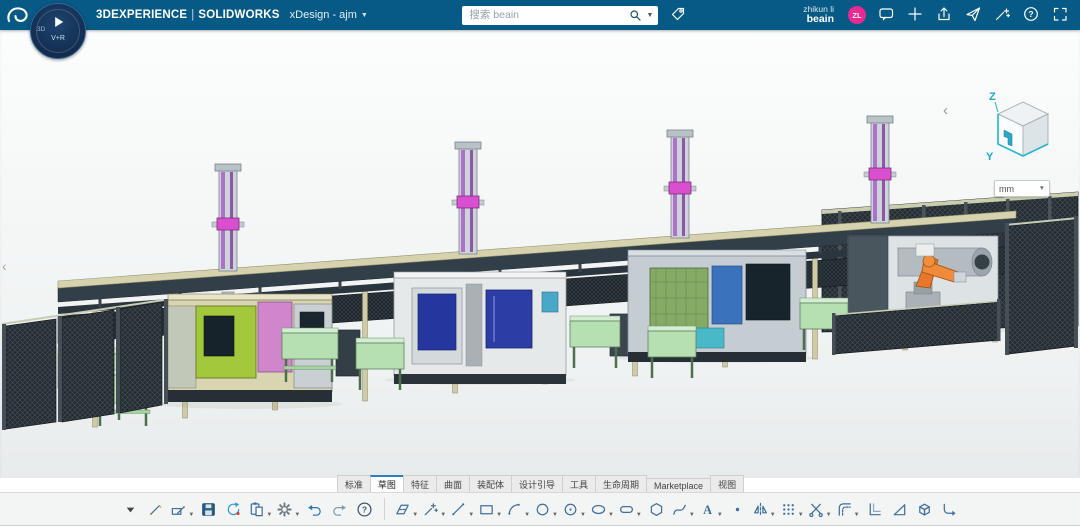 Image resolution: width=1080 pixels, height=530 pixels. Describe the element at coordinates (182, 509) in the screenshot. I see `edit-sketch-button: ▼` at that location.